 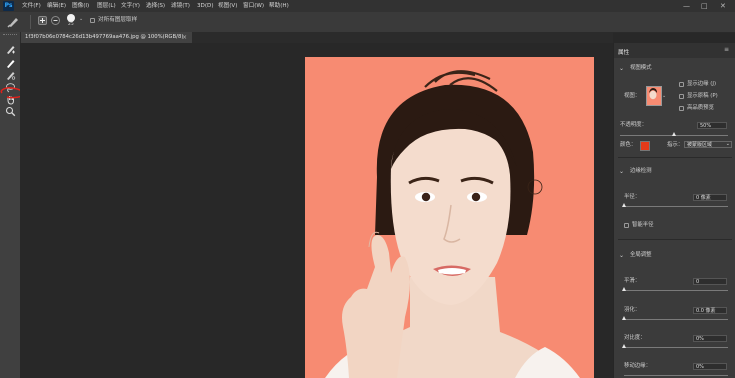 What do you see at coordinates (645, 146) in the screenshot?
I see `color-swatch` at bounding box center [645, 146].